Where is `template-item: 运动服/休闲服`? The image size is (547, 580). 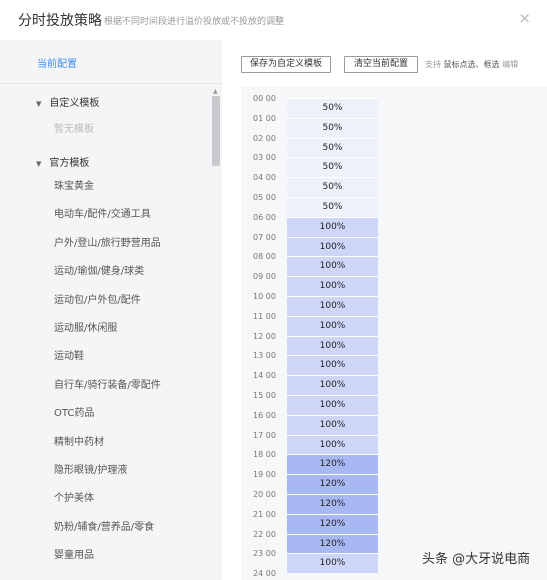 template-item: 运动服/休闲服 is located at coordinates (107, 336).